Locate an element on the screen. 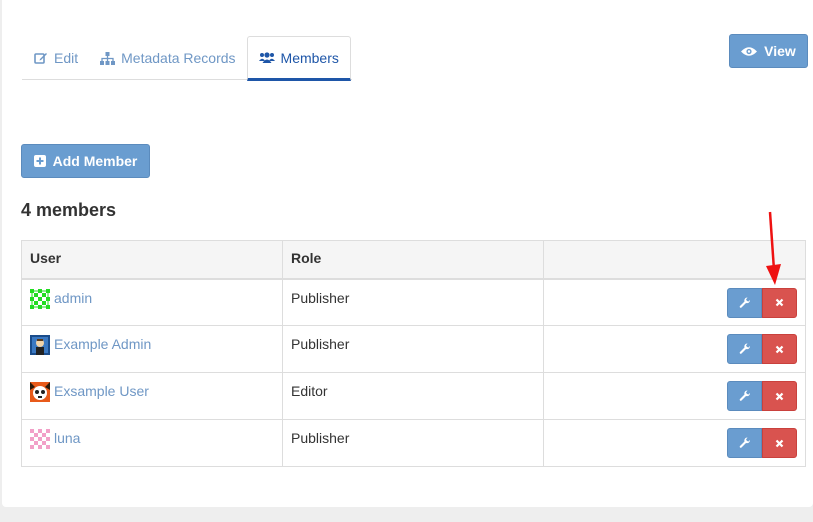 The height and width of the screenshot is (522, 813). table-row: luna Publisher is located at coordinates (413, 443).